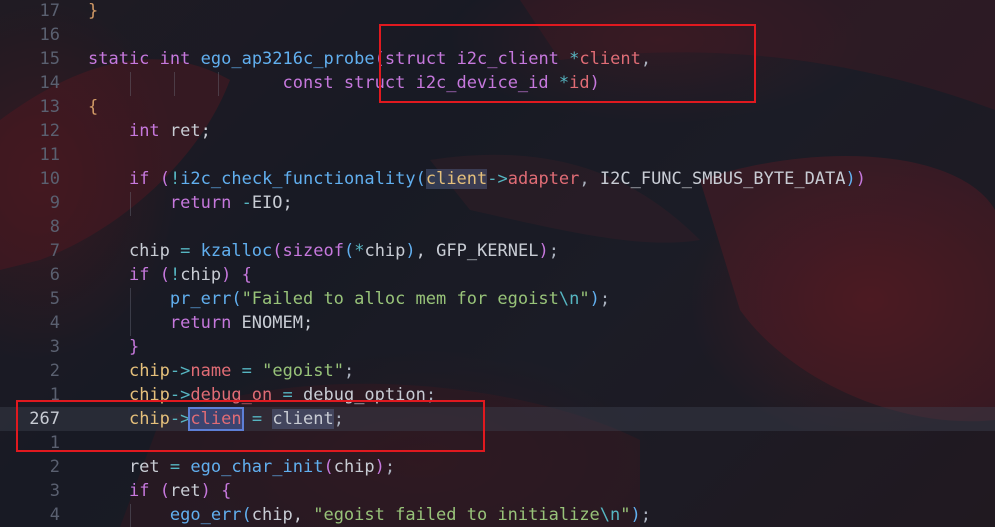 The height and width of the screenshot is (527, 995). What do you see at coordinates (497, 227) in the screenshot?
I see `code-line: 8` at bounding box center [497, 227].